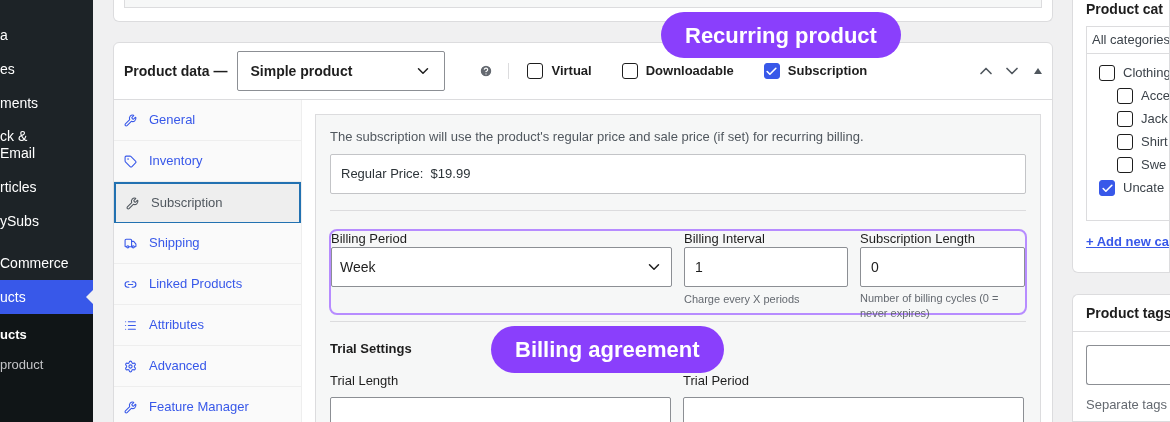  I want to click on list-icon, so click(130, 325).